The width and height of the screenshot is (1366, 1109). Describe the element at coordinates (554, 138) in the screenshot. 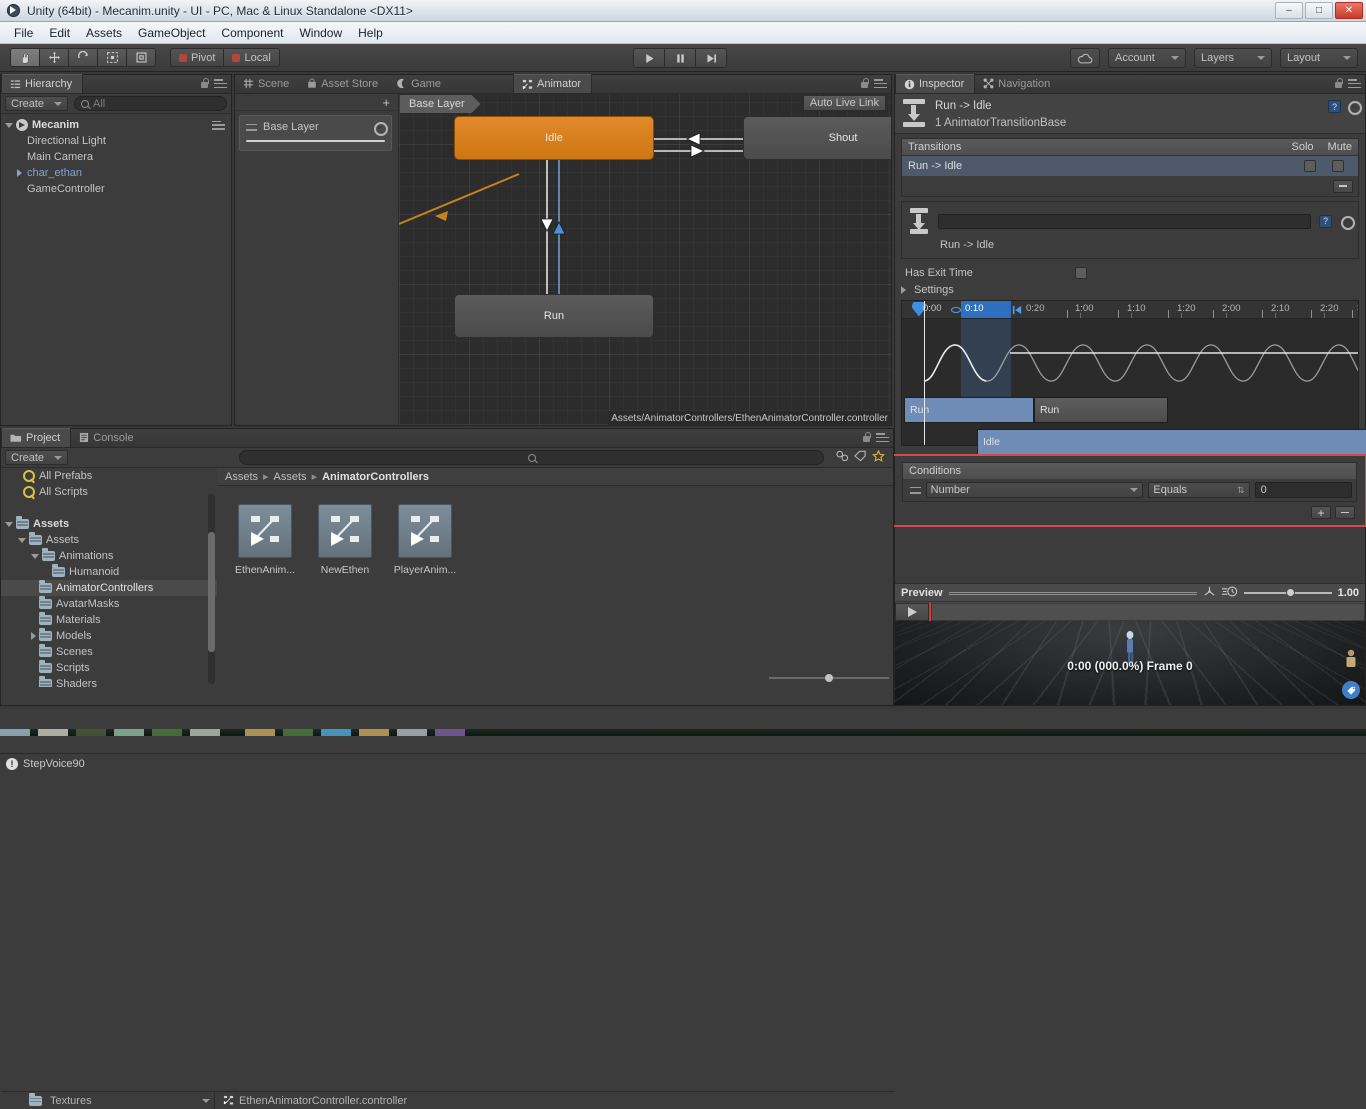

I see `state-node-idle: Idle` at that location.